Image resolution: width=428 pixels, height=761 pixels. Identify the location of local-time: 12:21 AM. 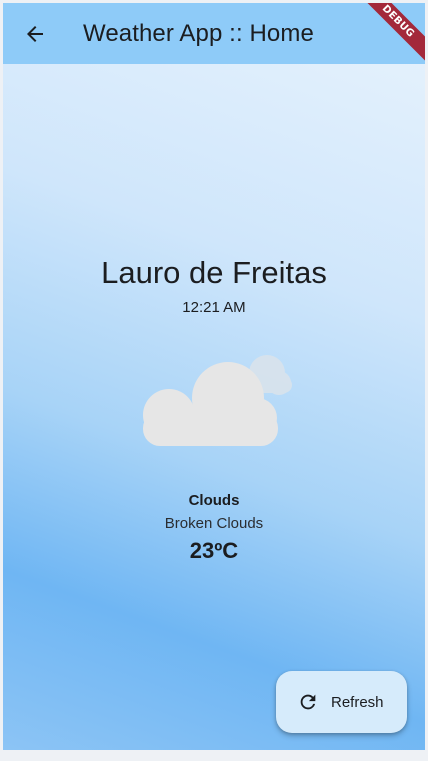
(214, 307).